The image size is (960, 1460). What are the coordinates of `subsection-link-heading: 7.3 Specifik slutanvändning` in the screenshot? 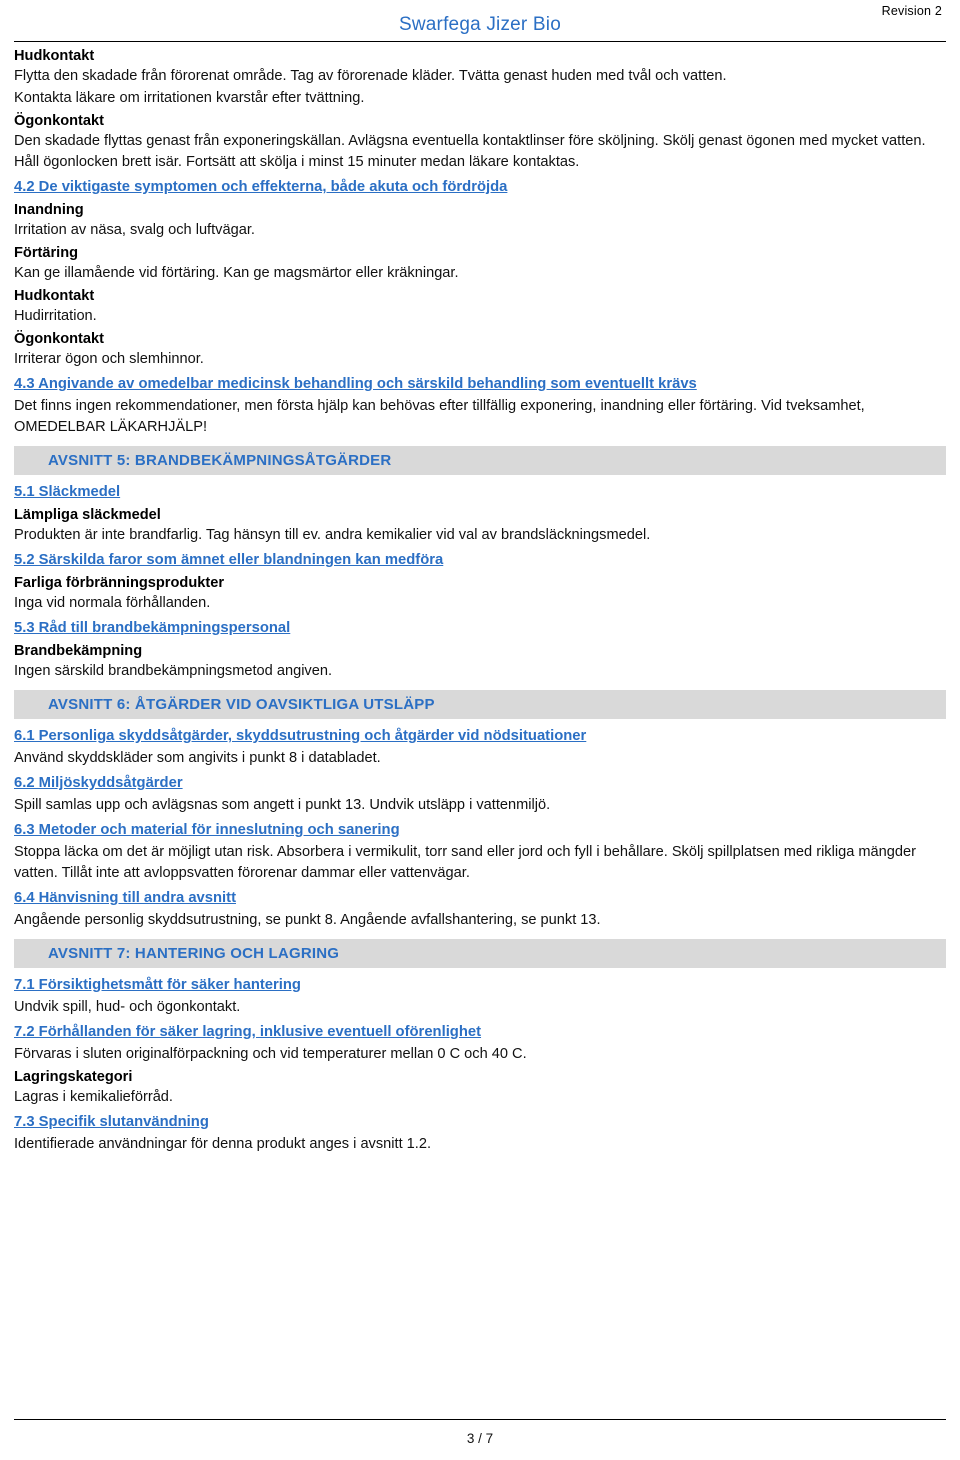 It's located at (480, 1122).